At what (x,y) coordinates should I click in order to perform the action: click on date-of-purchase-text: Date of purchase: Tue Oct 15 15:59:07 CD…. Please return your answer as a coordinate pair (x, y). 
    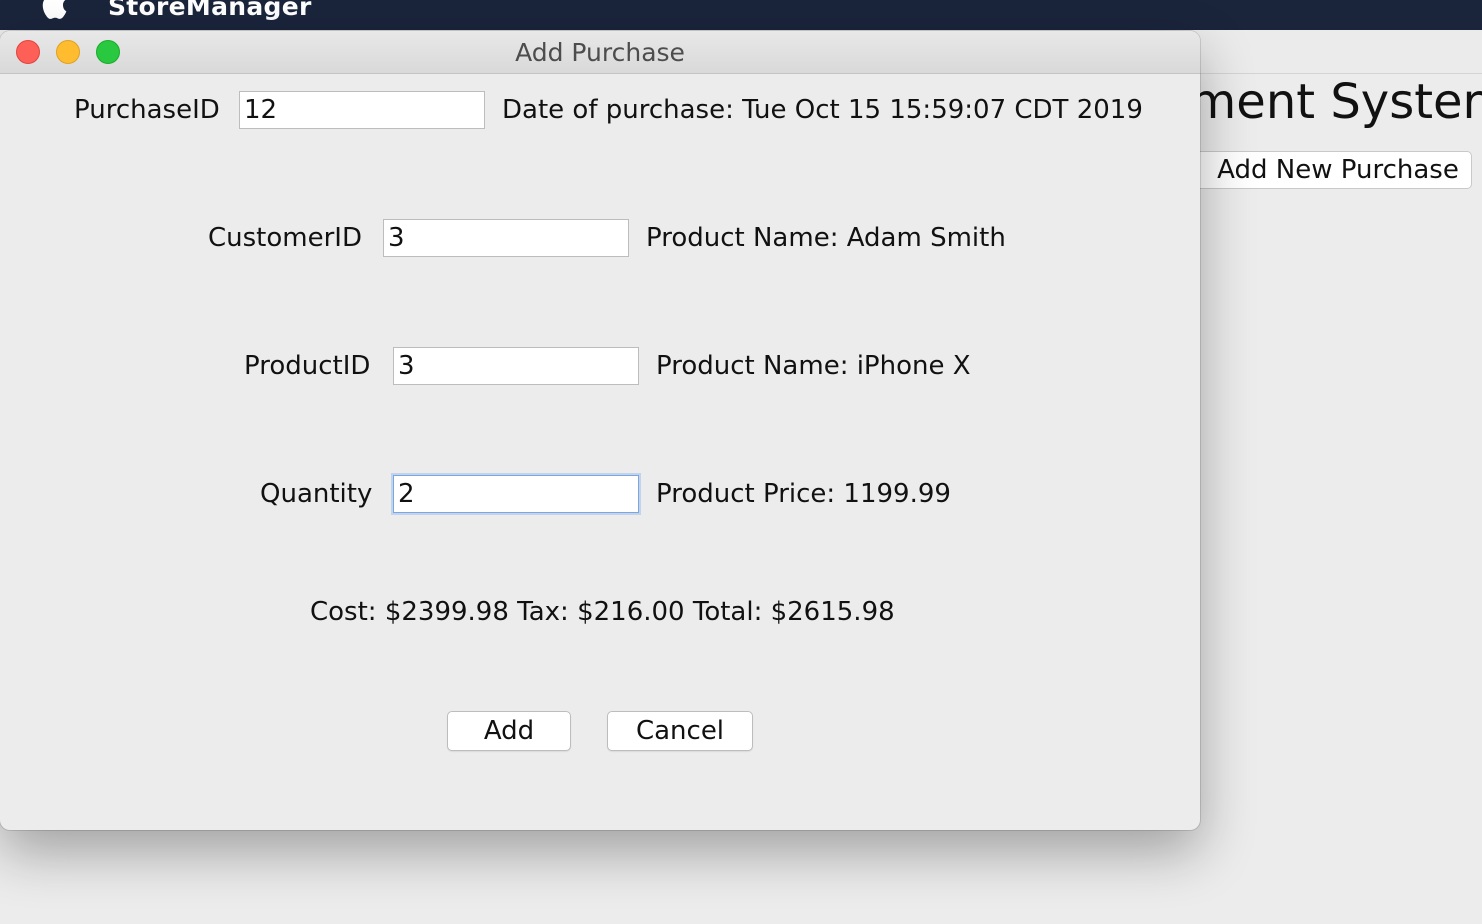
    Looking at the image, I should click on (822, 110).